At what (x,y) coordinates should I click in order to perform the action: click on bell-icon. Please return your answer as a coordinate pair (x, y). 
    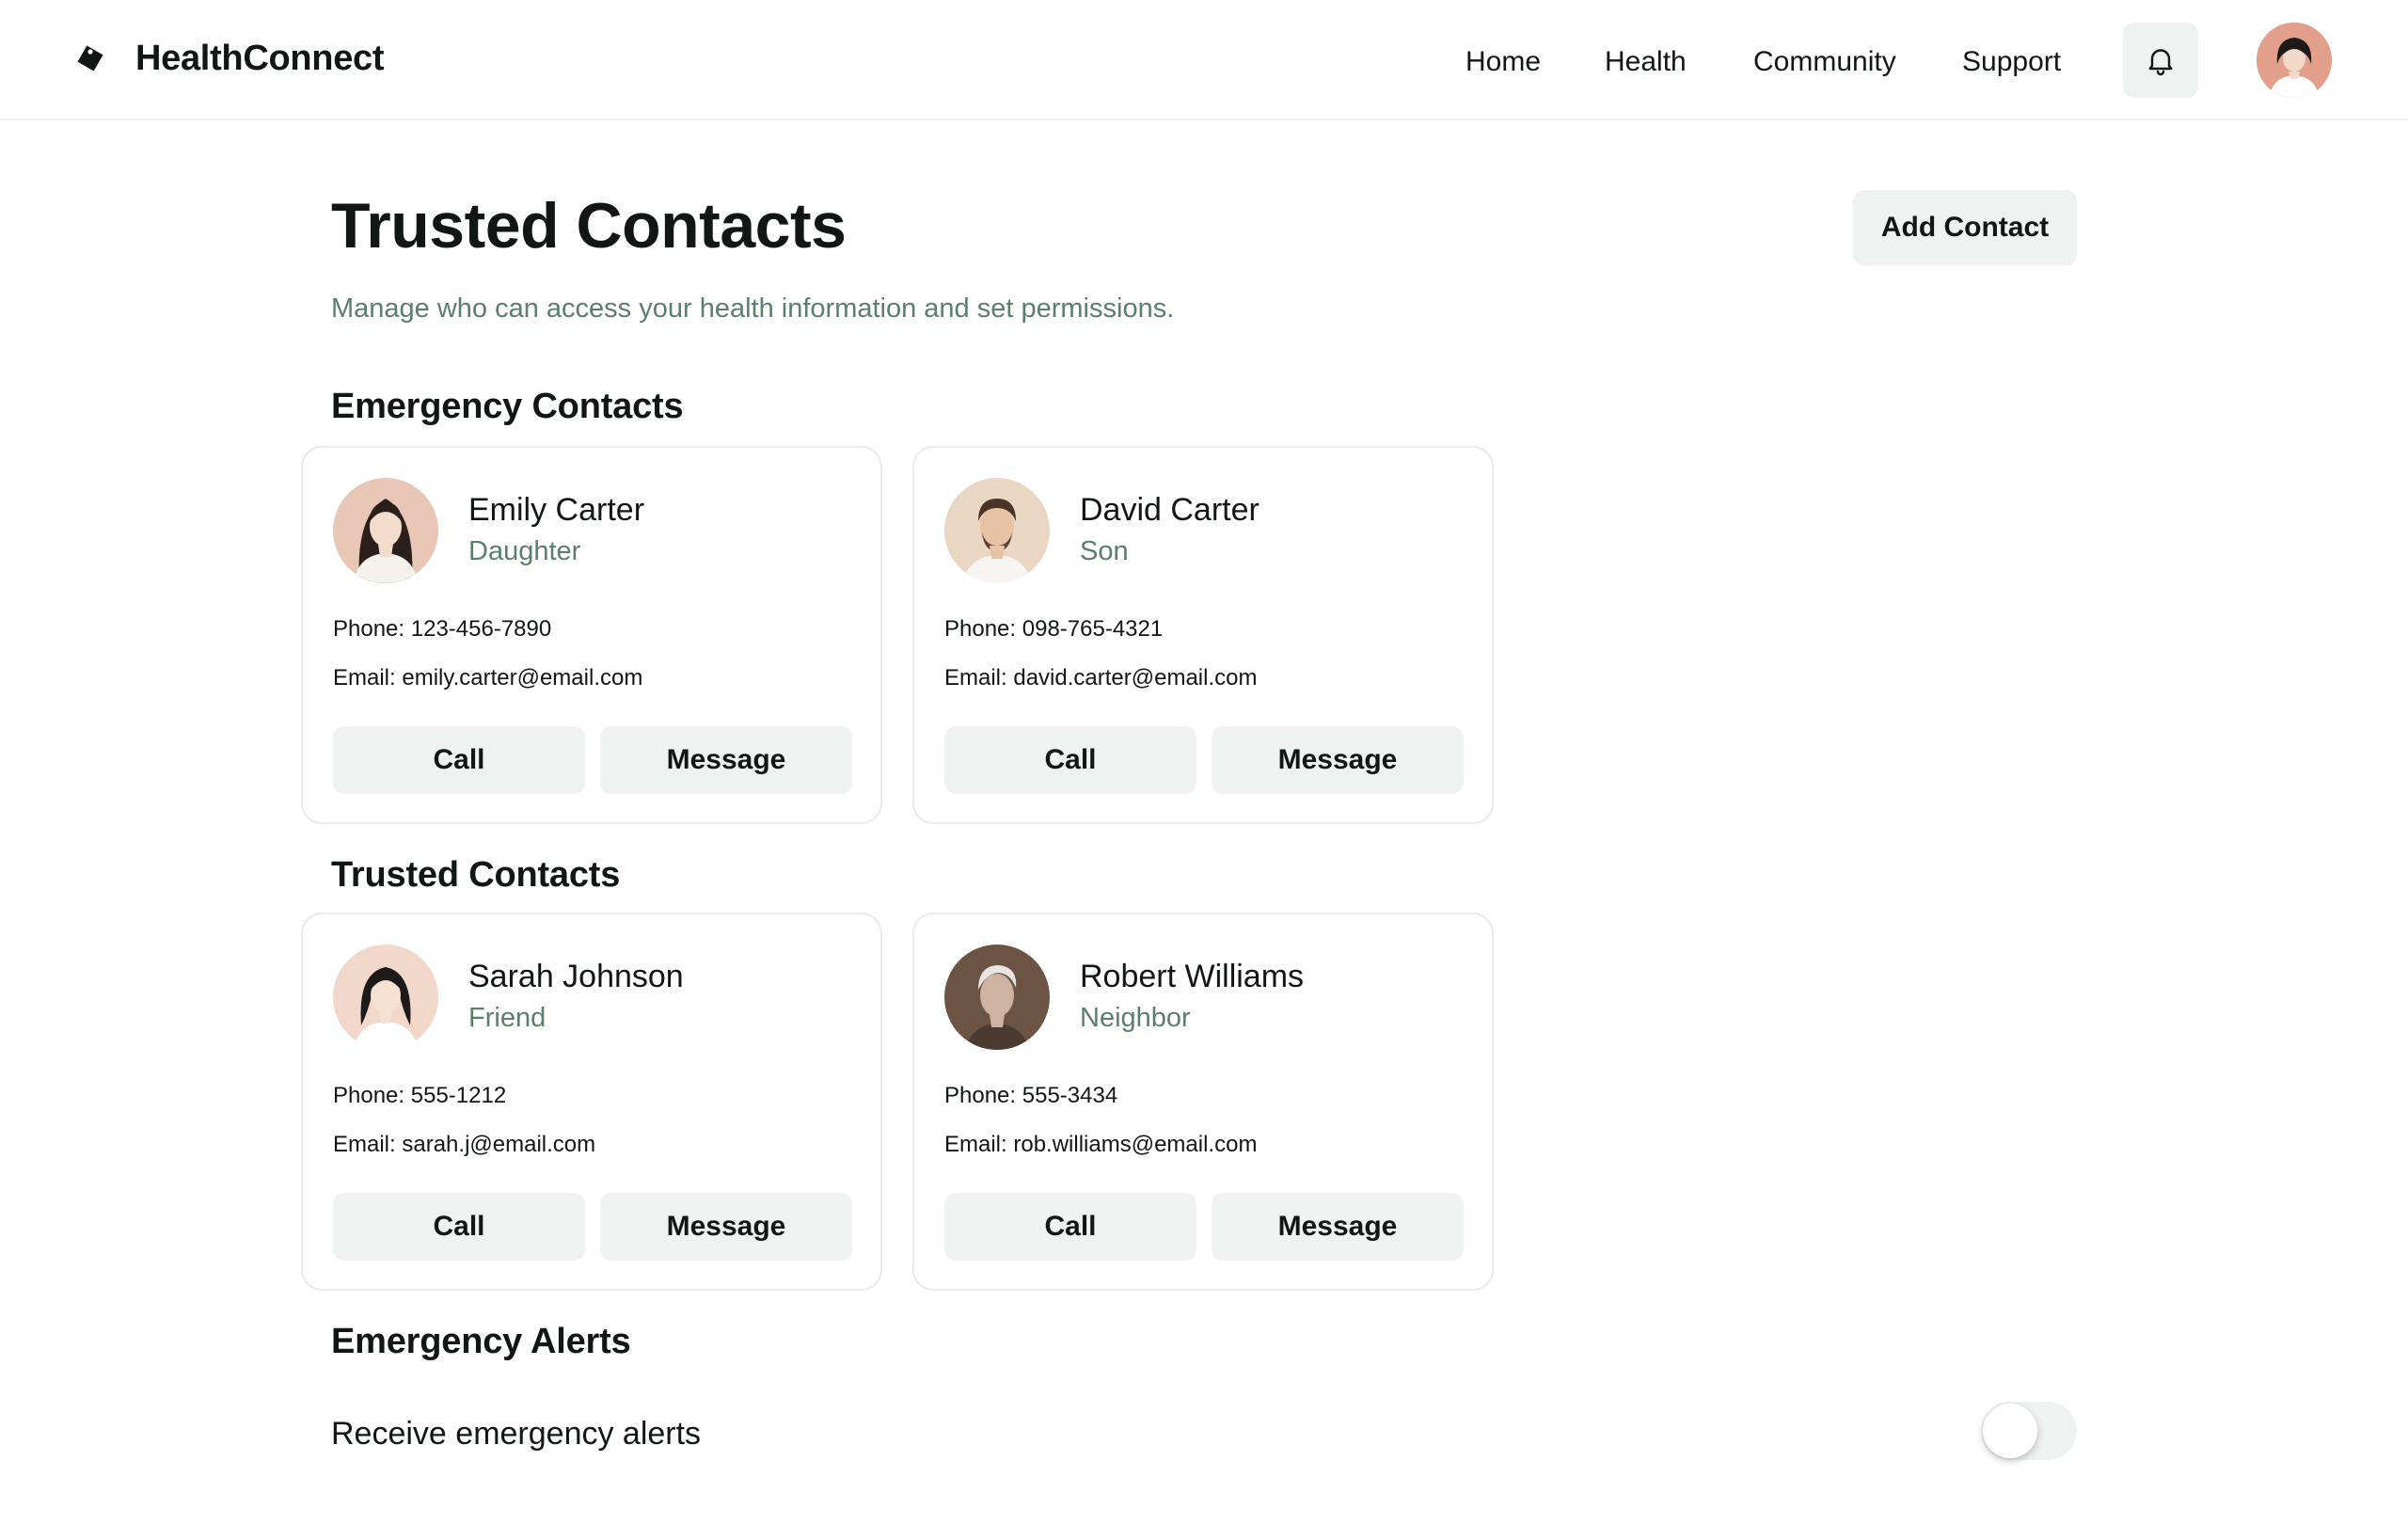
    Looking at the image, I should click on (2161, 62).